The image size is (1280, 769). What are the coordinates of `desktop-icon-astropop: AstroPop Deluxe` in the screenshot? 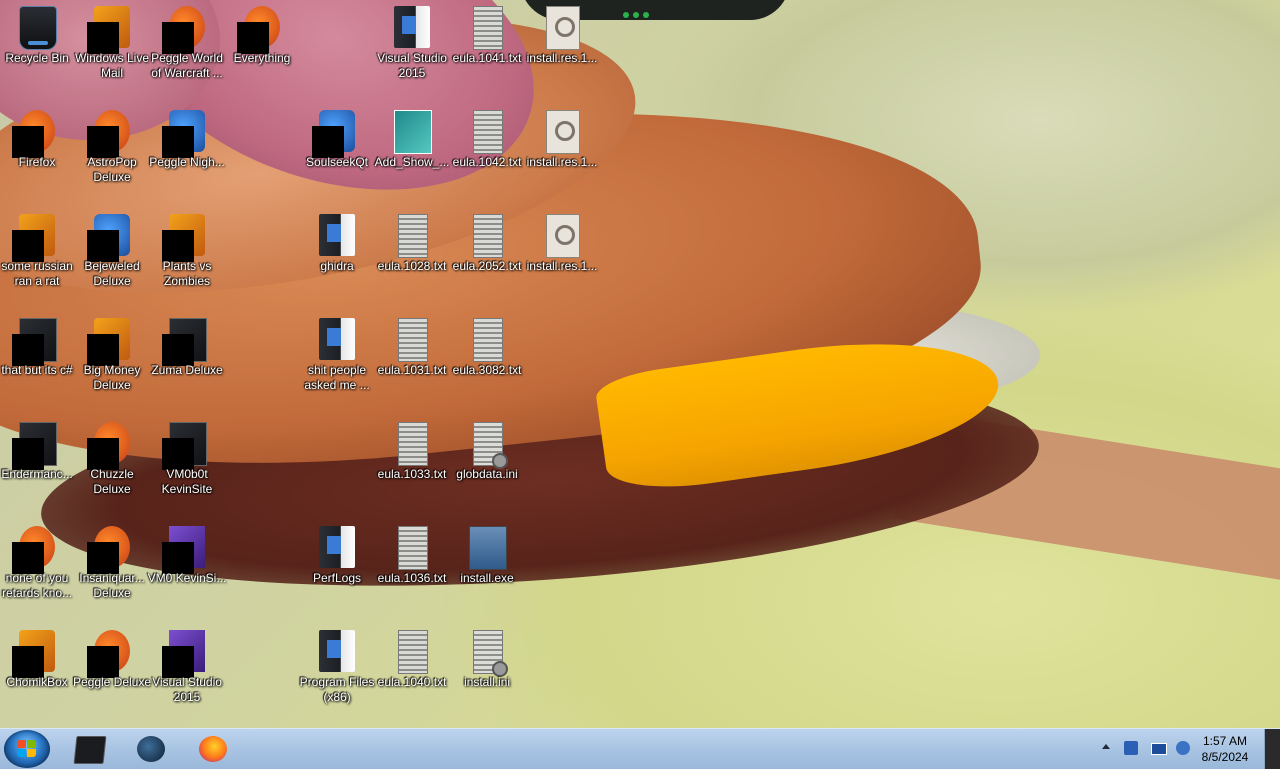 It's located at (112, 154).